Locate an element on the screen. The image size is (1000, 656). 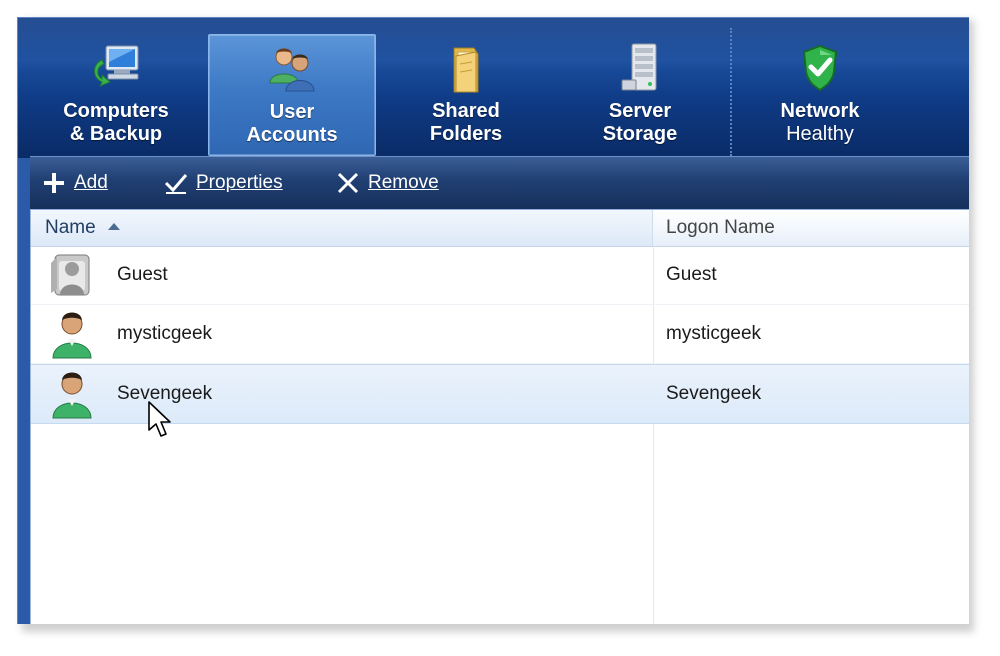
cell-logon-name: Guest is located at coordinates (691, 274).